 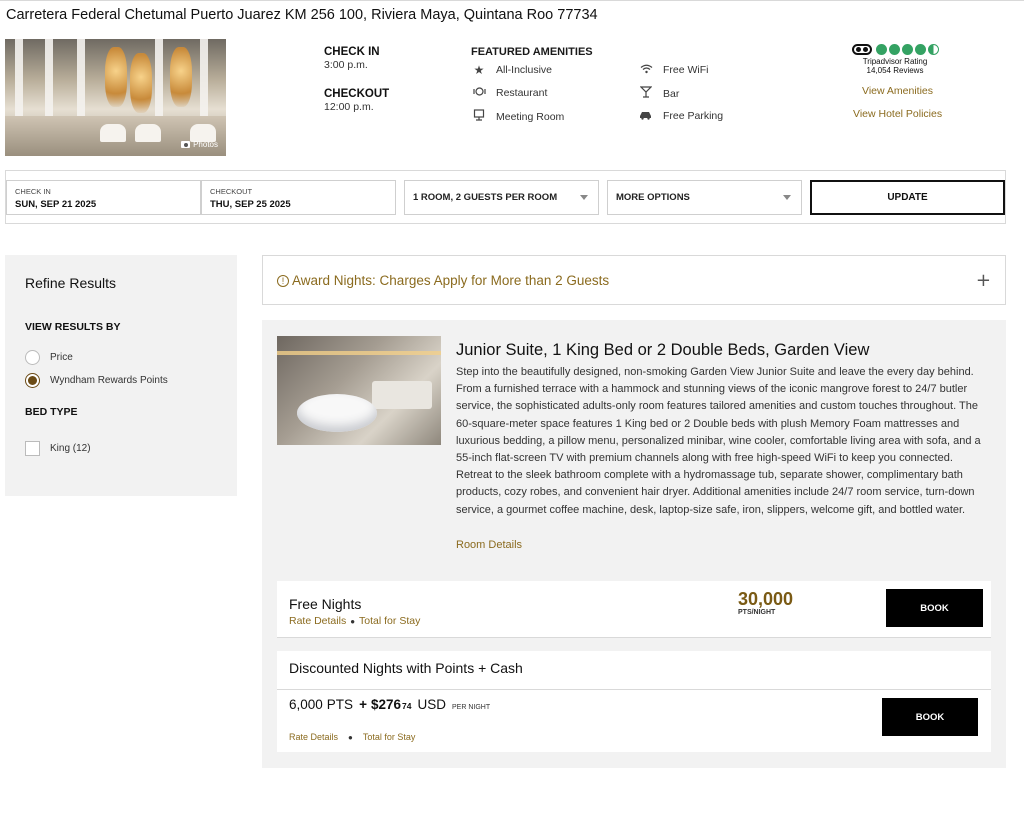 I want to click on view-amenities-link: View Amenities, so click(x=897, y=91).